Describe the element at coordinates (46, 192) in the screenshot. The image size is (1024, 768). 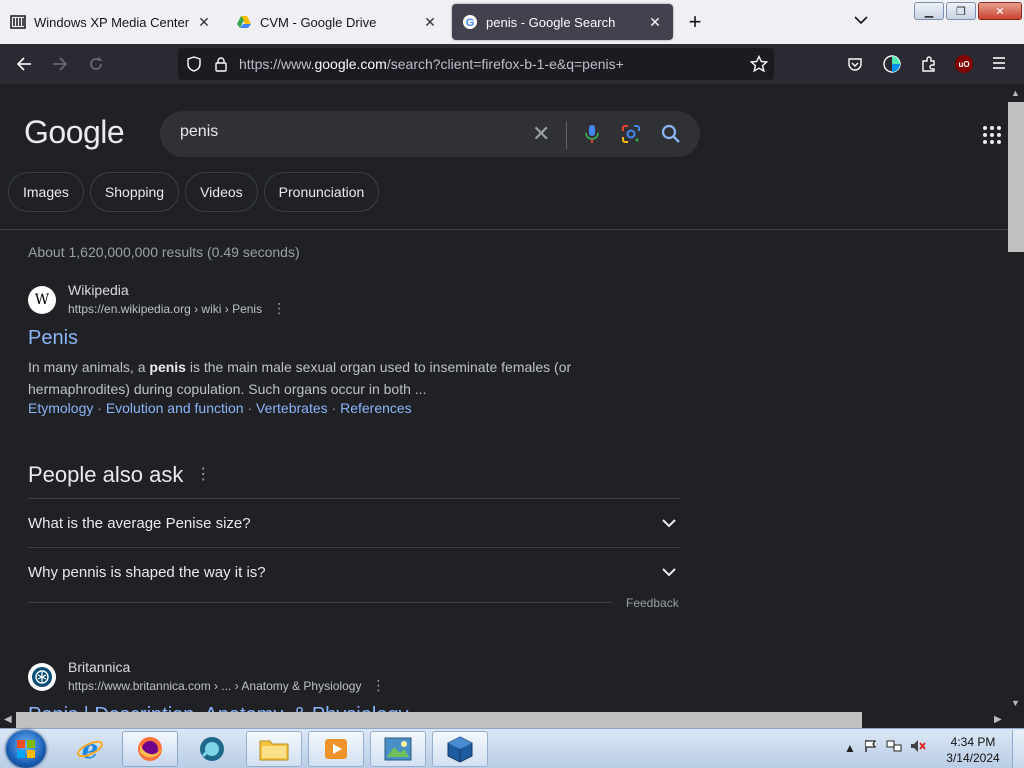
I see `chip-images: Images` at that location.